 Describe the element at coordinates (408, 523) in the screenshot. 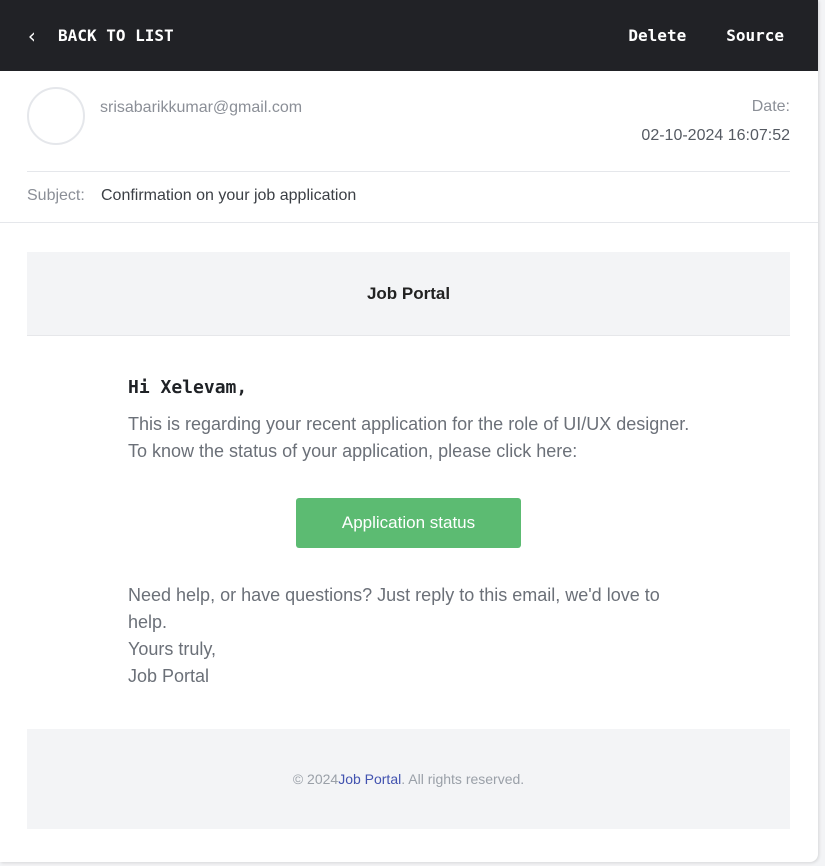

I see `application-status-button: Application status` at that location.